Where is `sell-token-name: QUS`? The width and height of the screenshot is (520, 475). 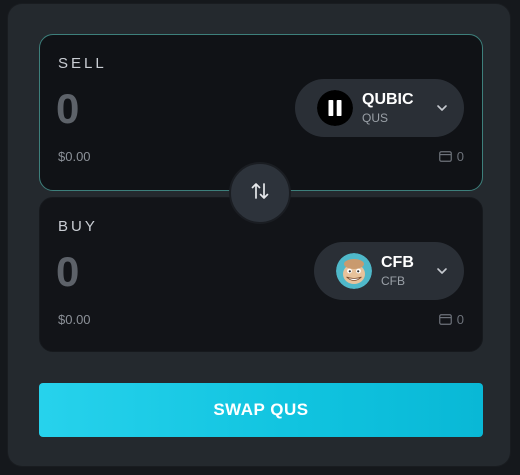
sell-token-name: QUS is located at coordinates (375, 118).